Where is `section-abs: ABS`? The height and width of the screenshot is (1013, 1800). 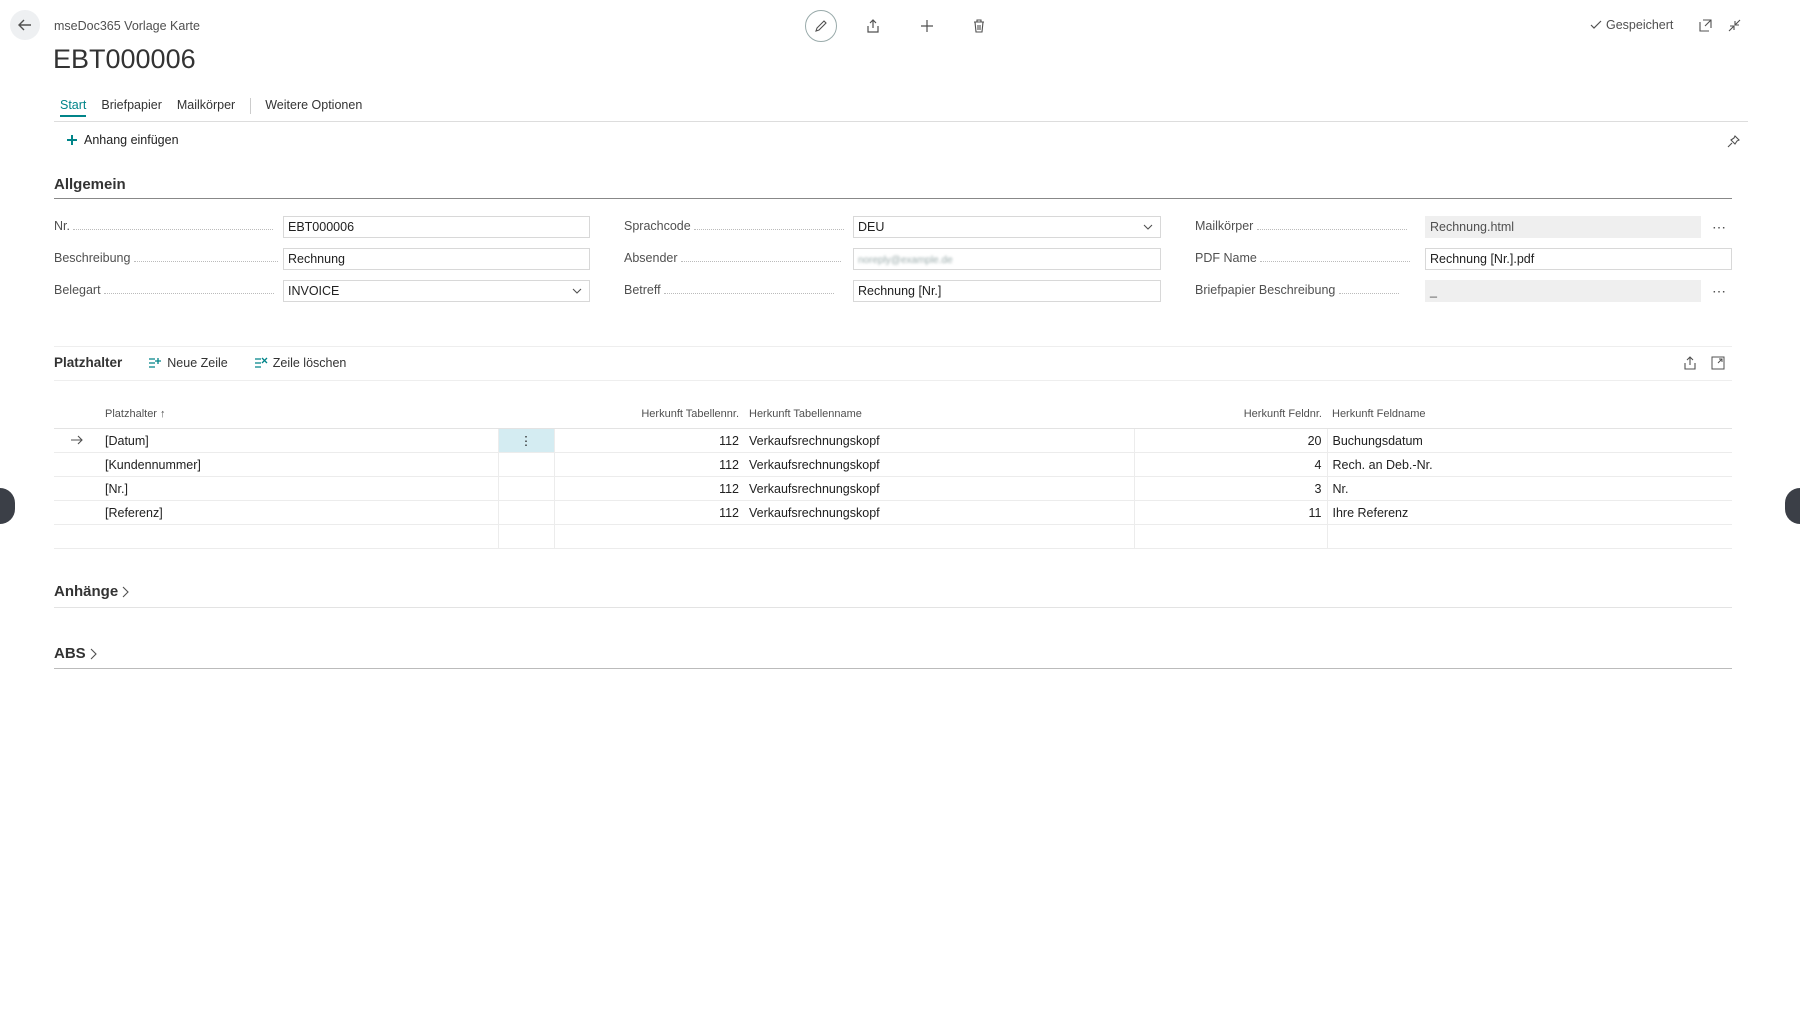 section-abs: ABS is located at coordinates (76, 653).